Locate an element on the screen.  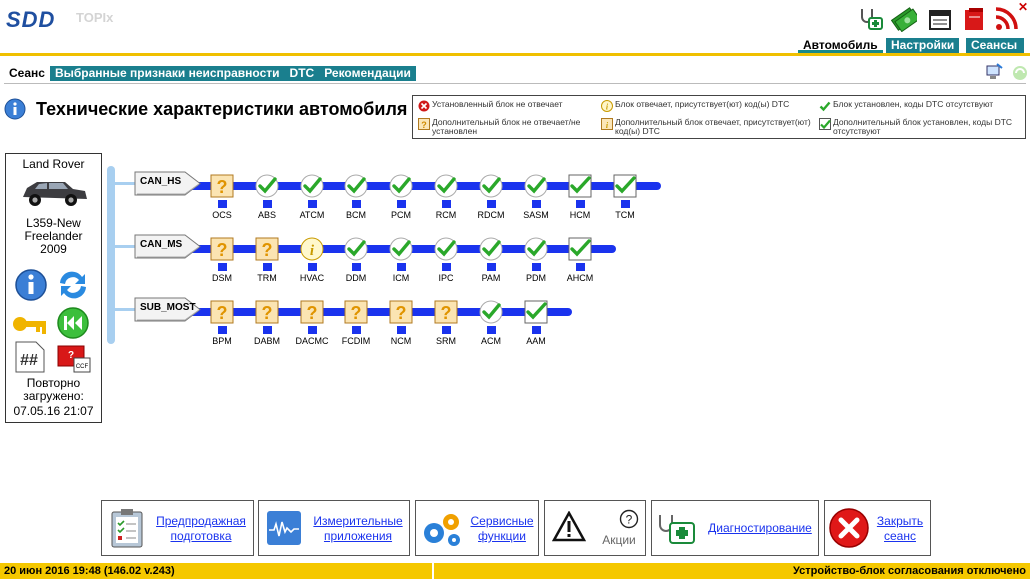
bus-name: CAN_MS is located at coordinates (161, 244).